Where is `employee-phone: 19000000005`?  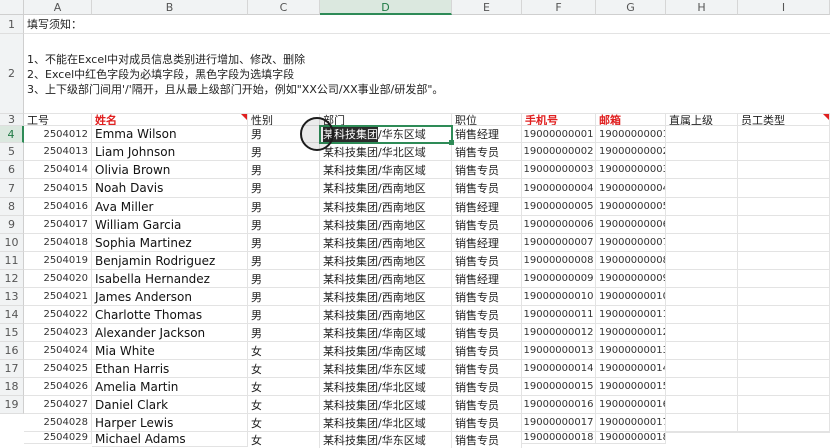
employee-phone: 19000000005 is located at coordinates (559, 207).